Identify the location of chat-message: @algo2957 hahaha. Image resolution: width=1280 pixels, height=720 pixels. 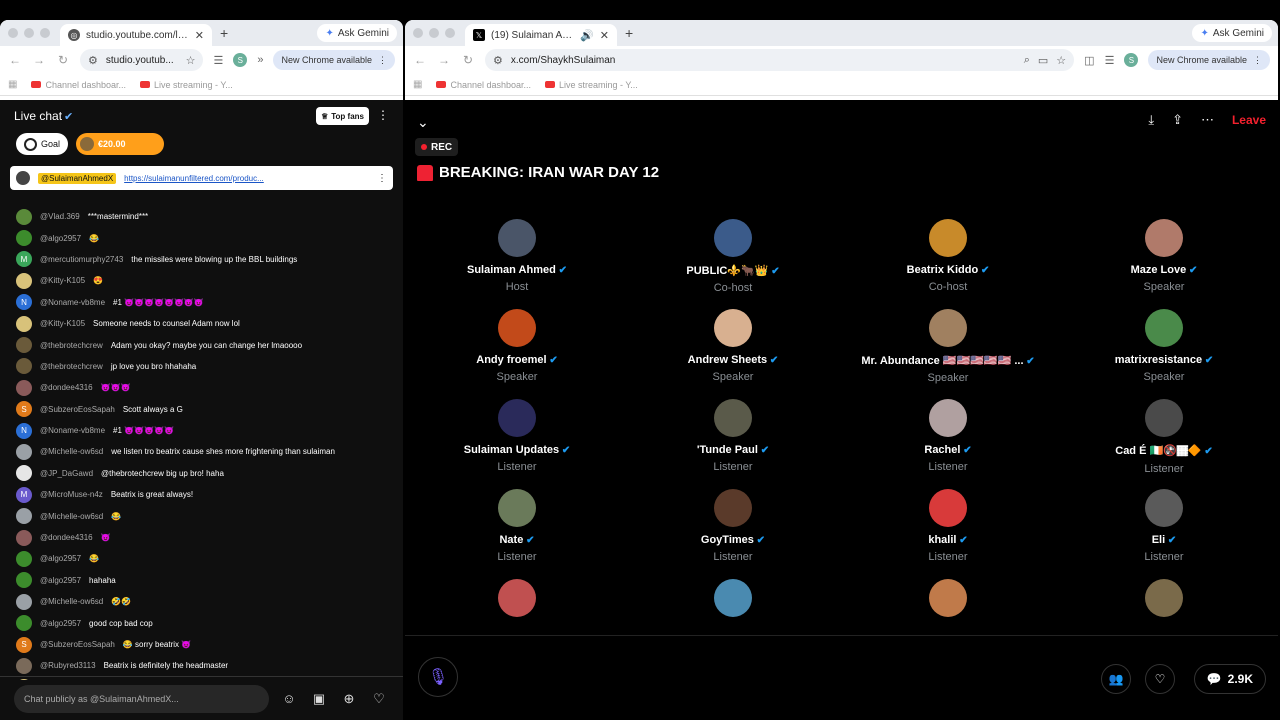
(201, 580).